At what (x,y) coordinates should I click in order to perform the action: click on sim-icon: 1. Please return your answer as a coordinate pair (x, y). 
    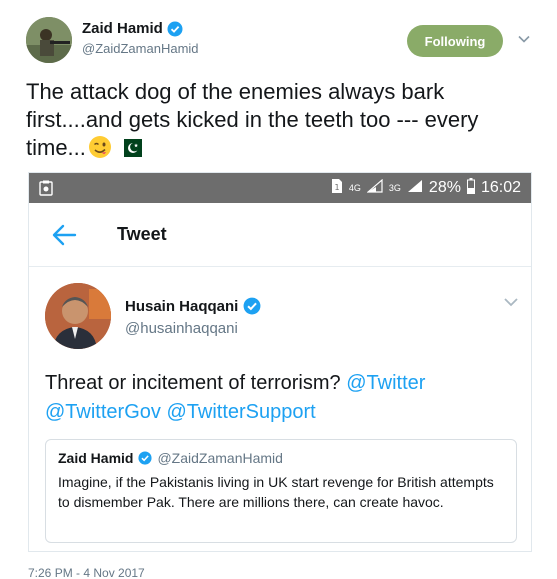
    Looking at the image, I should click on (337, 188).